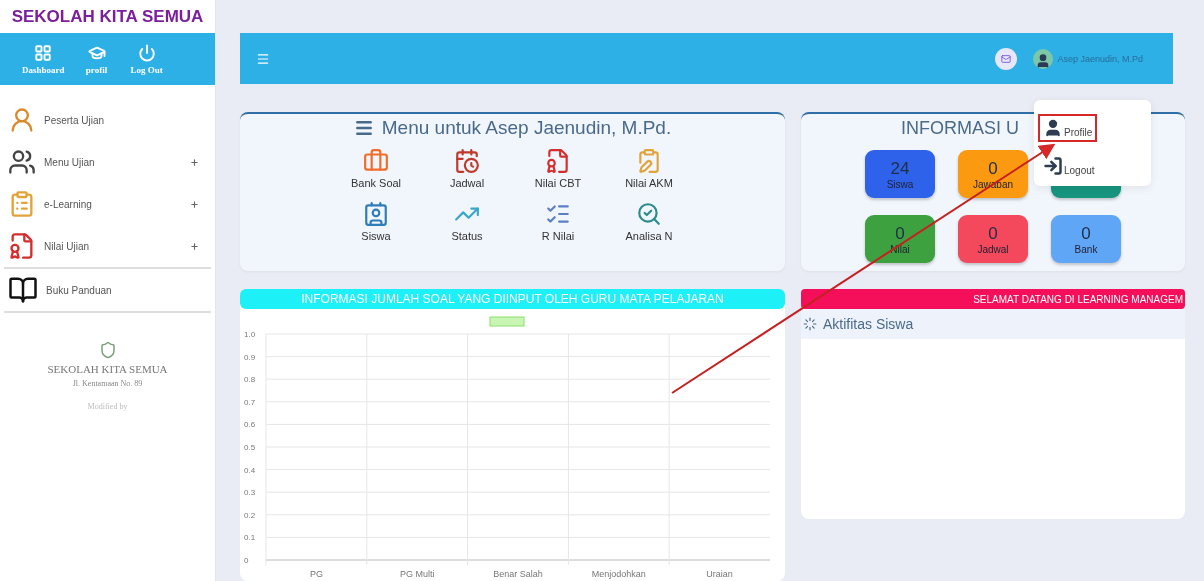 This screenshot has height=581, width=1204. Describe the element at coordinates (417, 574) in the screenshot. I see `axis-category-label: PG Multi` at that location.